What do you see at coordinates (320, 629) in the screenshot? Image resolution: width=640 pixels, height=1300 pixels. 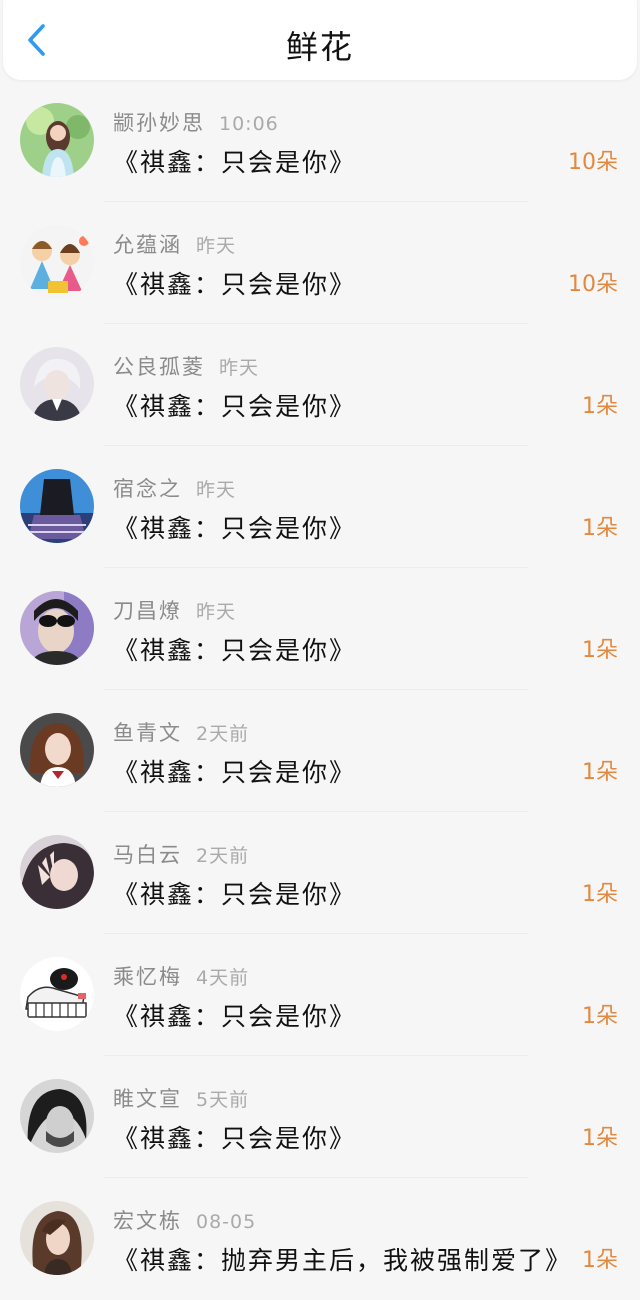 I see `list-item: 刀昌燎 昨天 《祺鑫：只会是你》 1朵` at bounding box center [320, 629].